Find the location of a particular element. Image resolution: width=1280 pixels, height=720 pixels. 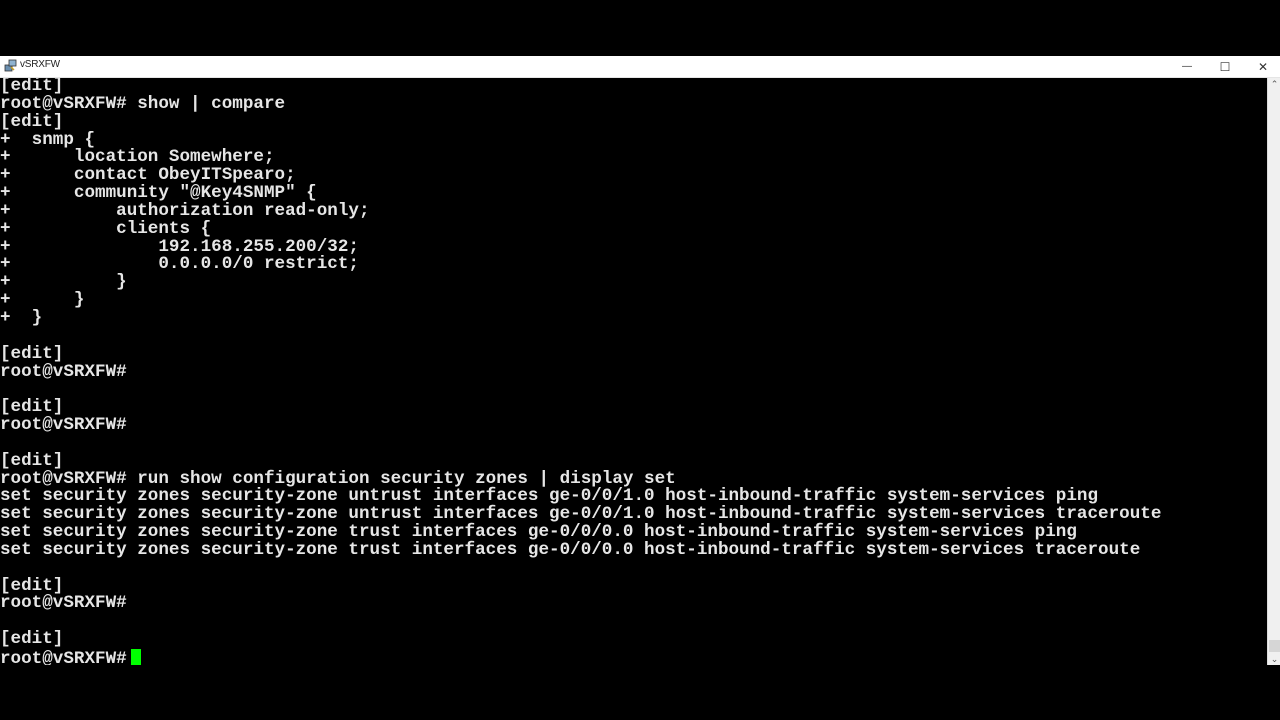

terminal-line: + clients { is located at coordinates (106, 228).